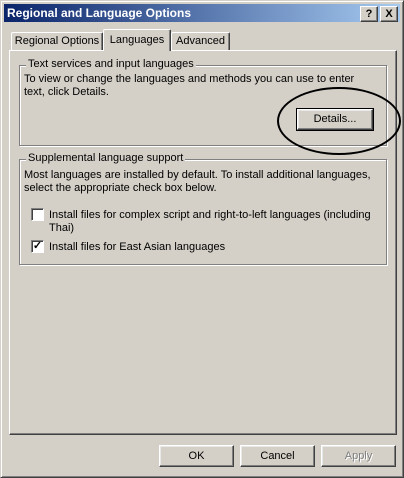  I want to click on text-services-description-line2: text, click Details., so click(66, 92).